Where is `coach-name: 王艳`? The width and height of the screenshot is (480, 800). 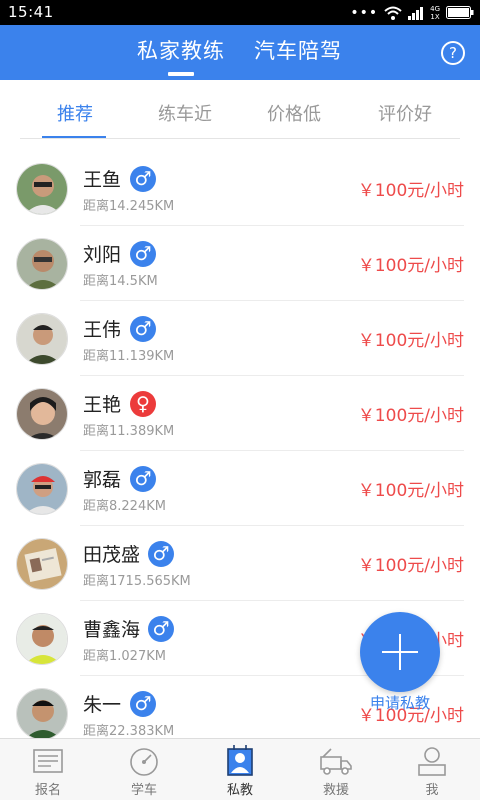
coach-name: 王艳 is located at coordinates (102, 405).